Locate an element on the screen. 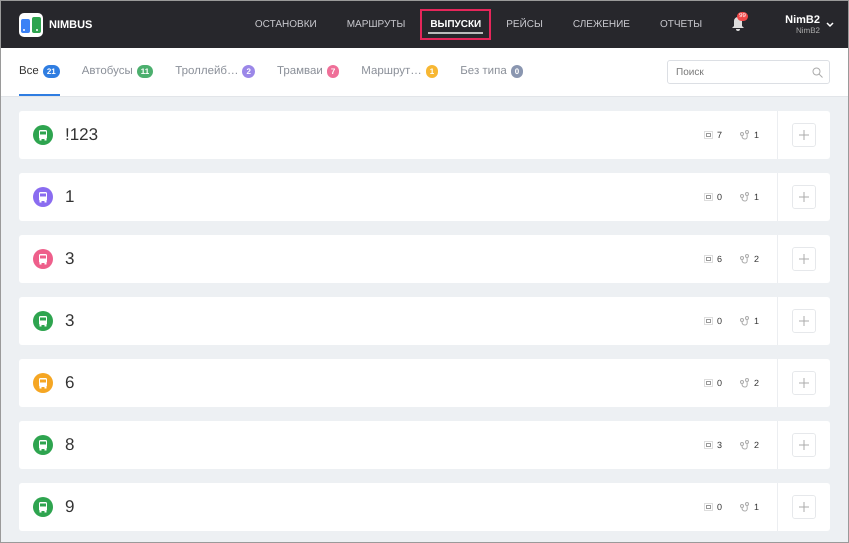 This screenshot has width=849, height=543. release-card: 6 0 2 is located at coordinates (424, 383).